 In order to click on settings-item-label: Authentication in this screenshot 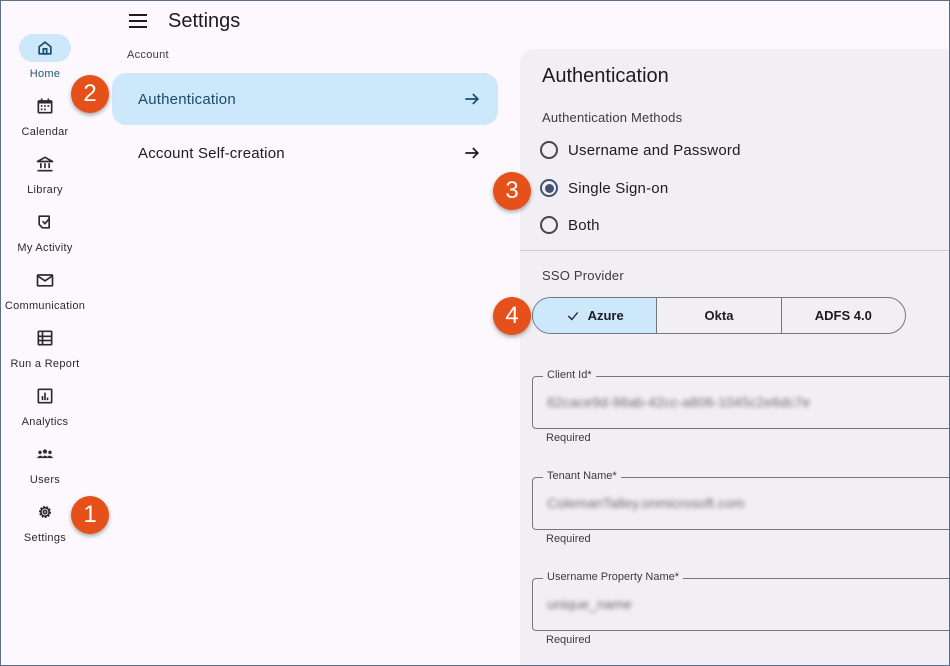, I will do `click(187, 99)`.